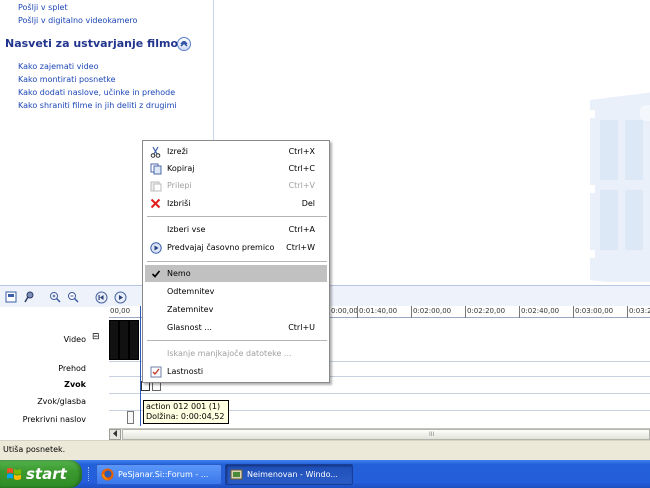 The width and height of the screenshot is (650, 488). I want to click on menu-shortcut: Ctrl+V, so click(301, 185).